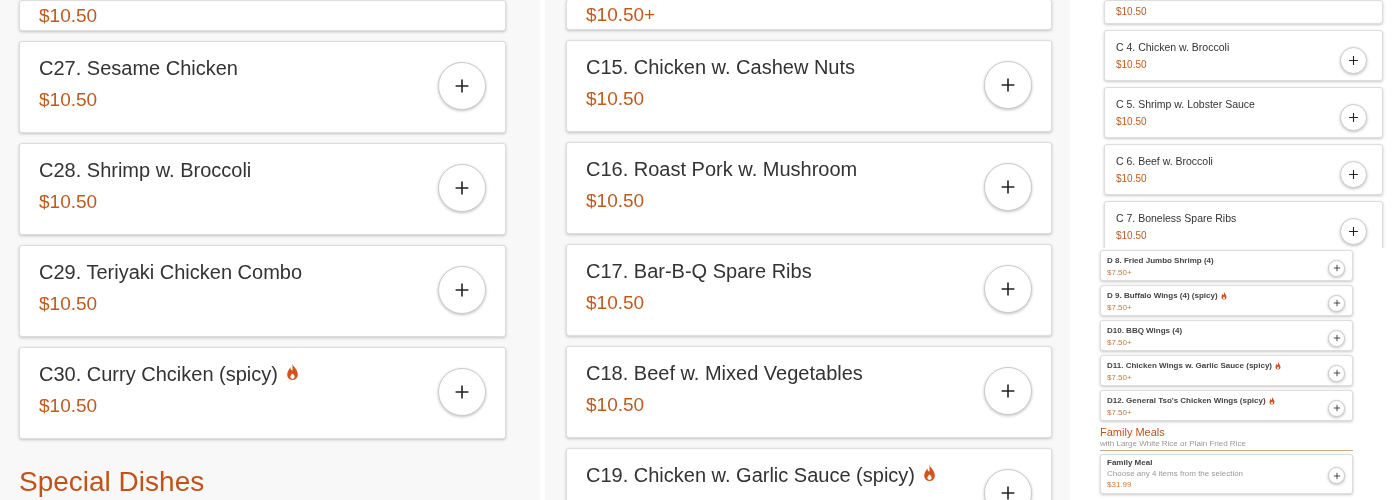  Describe the element at coordinates (809, 188) in the screenshot. I see `menu-item-card: C16. Roast Pork w. Mushroom $10.50` at that location.